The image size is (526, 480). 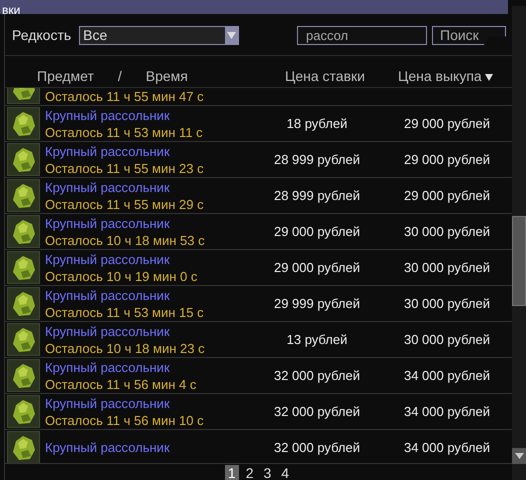 I want to click on window-title: вки, so click(x=10, y=10).